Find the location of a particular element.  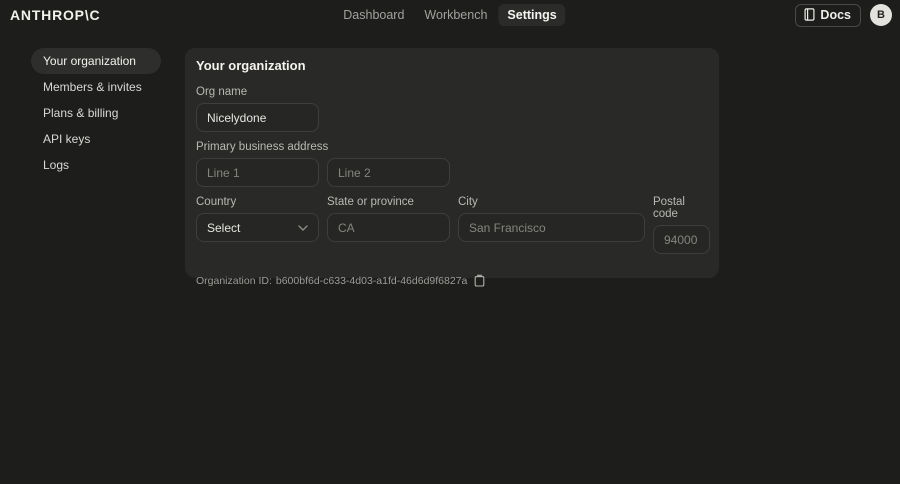

docs-button-label: Docs is located at coordinates (835, 14).